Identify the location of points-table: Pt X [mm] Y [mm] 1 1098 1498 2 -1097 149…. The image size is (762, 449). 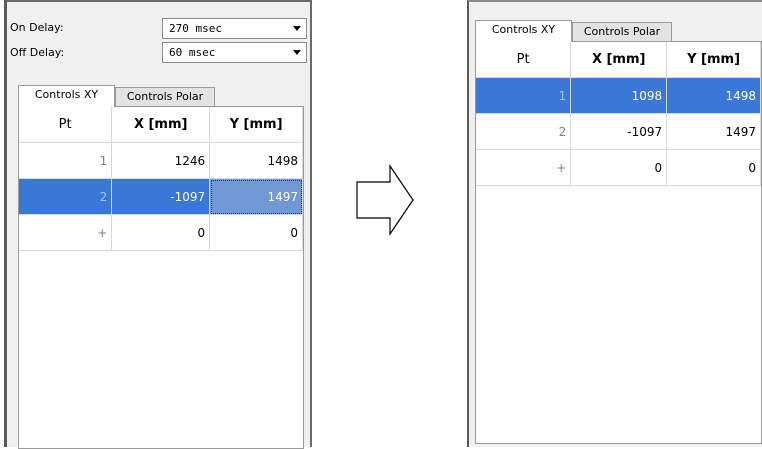
(618, 114).